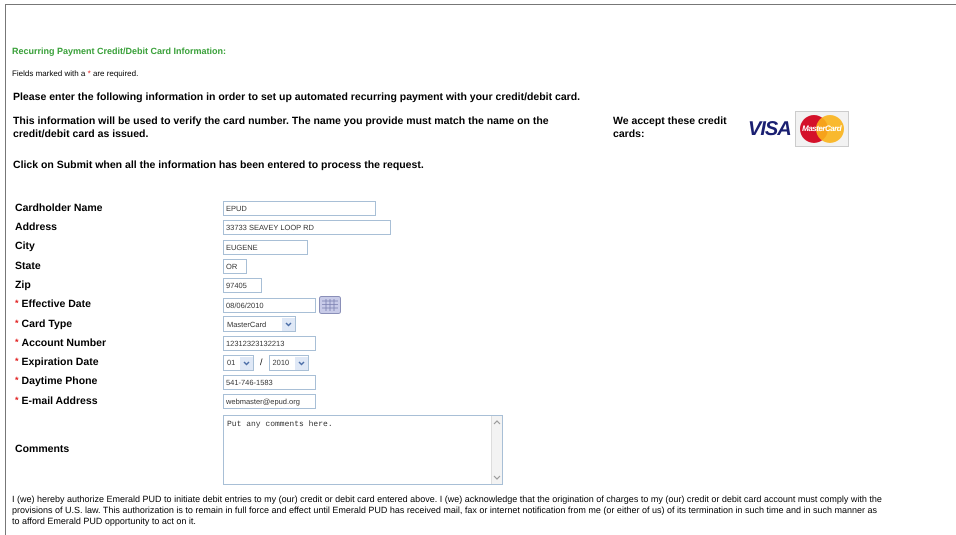 The image size is (956, 535). Describe the element at coordinates (23, 285) in the screenshot. I see `field-label: Zip` at that location.